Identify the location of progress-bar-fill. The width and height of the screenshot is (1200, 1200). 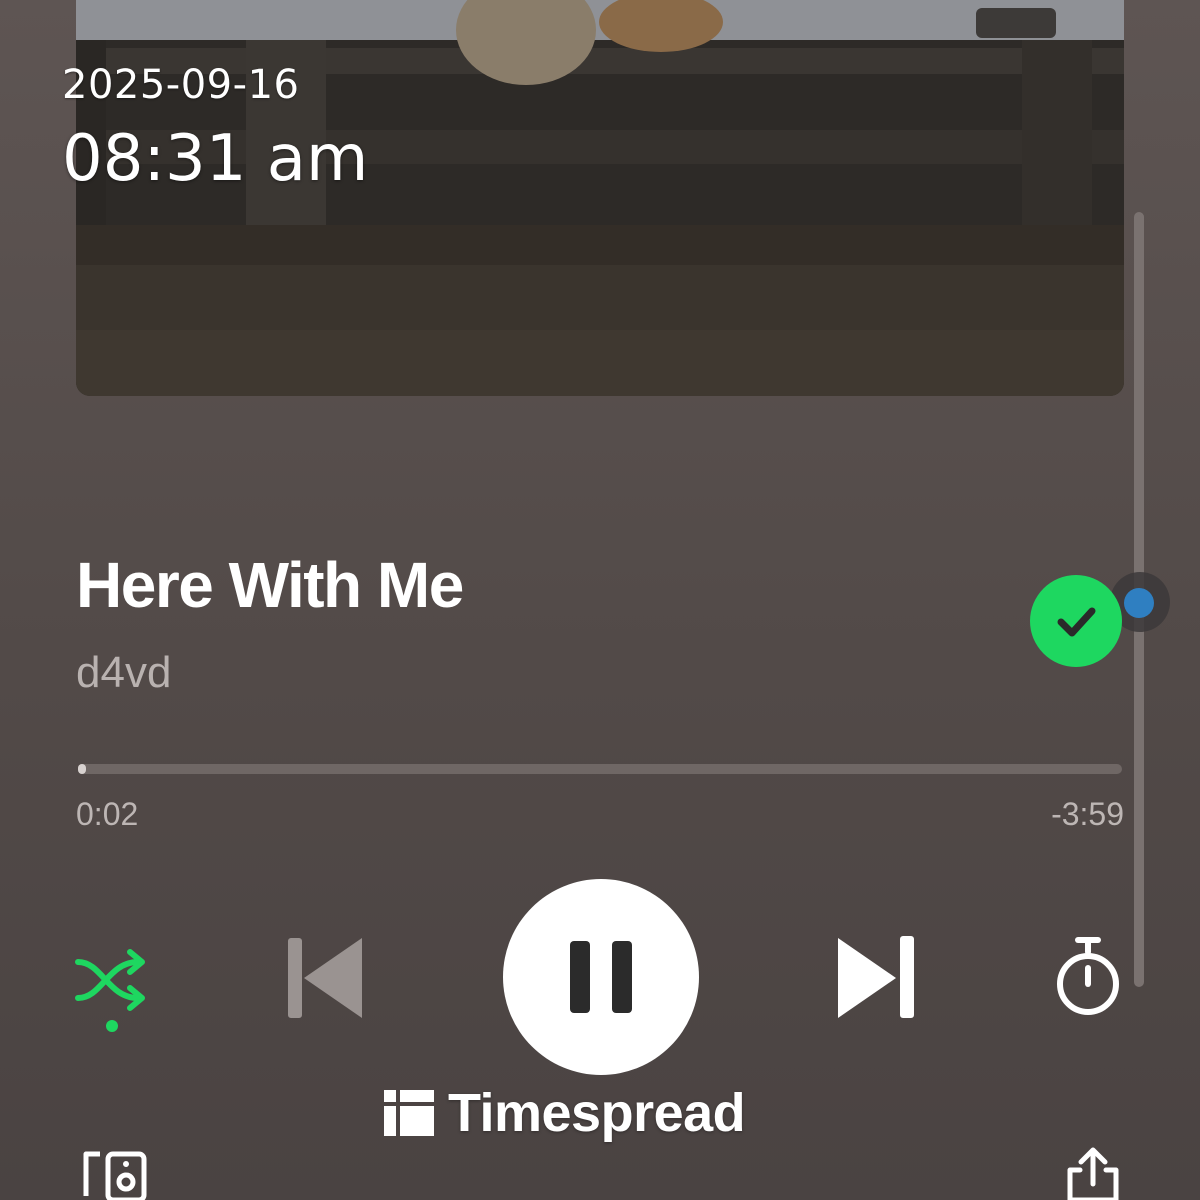
(82, 769).